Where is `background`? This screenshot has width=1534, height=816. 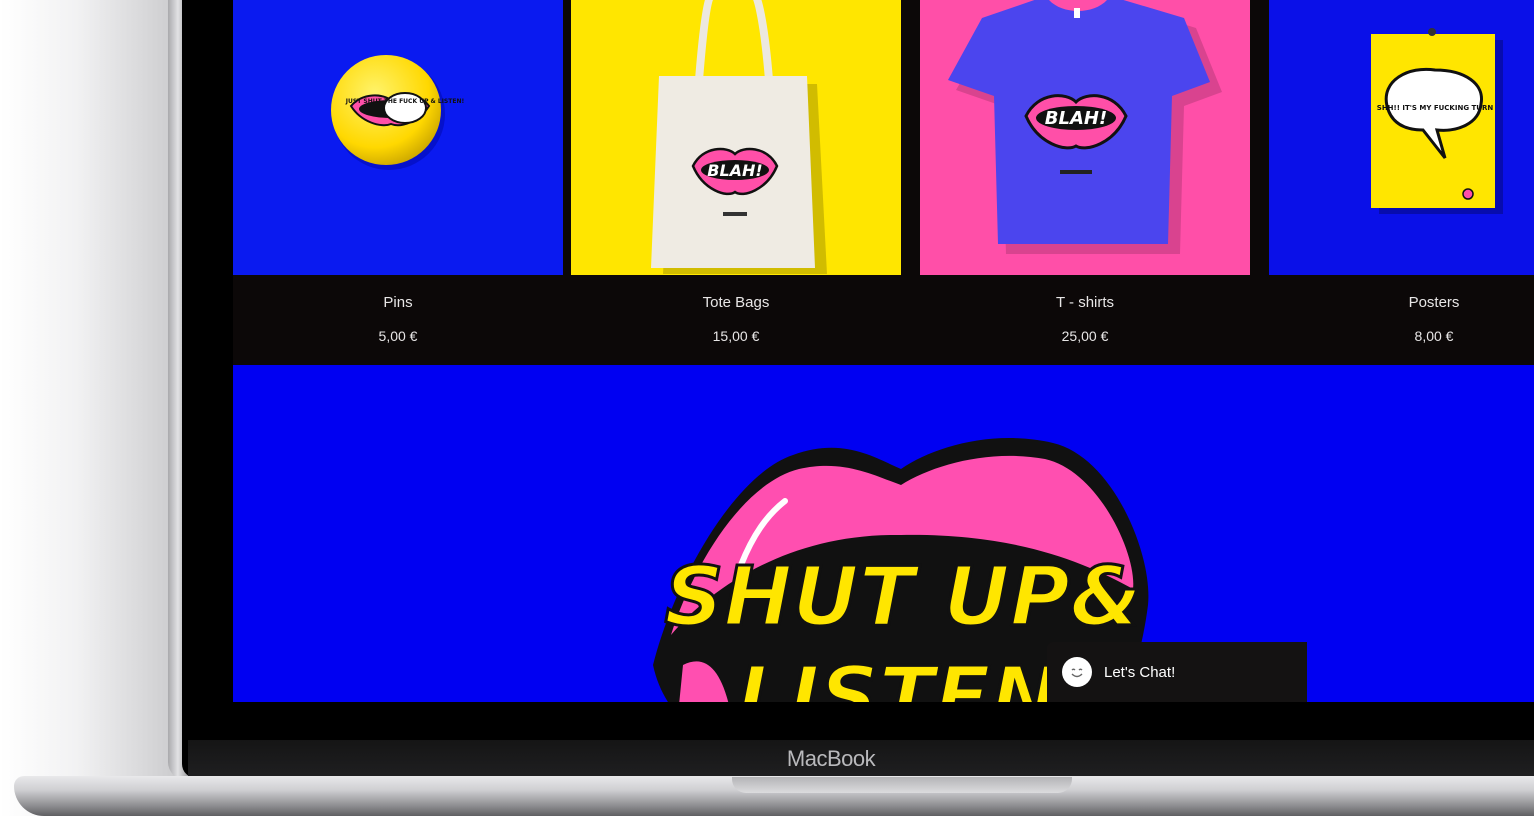
background is located at coordinates (95, 408).